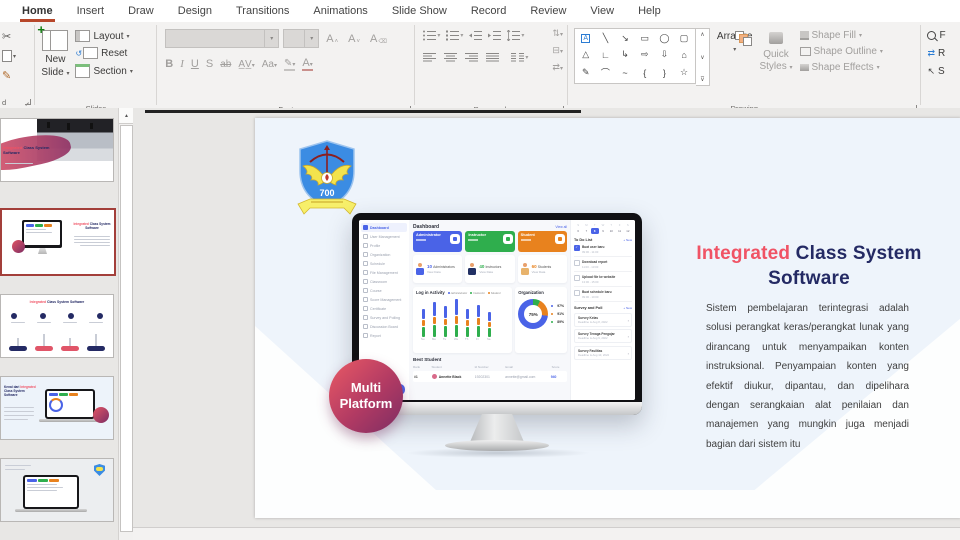 This screenshot has width=960, height=540. What do you see at coordinates (776, 38) in the screenshot?
I see `quick-styles-icon` at bounding box center [776, 38].